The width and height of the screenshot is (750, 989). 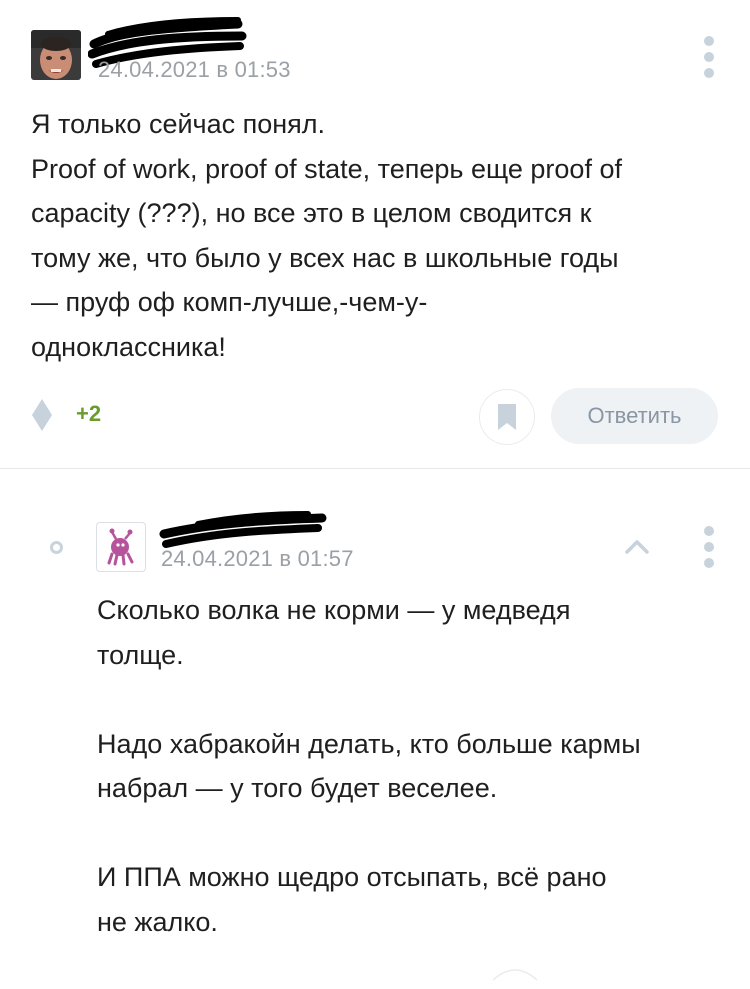 I want to click on comment-line: не жалко., so click(x=157, y=921).